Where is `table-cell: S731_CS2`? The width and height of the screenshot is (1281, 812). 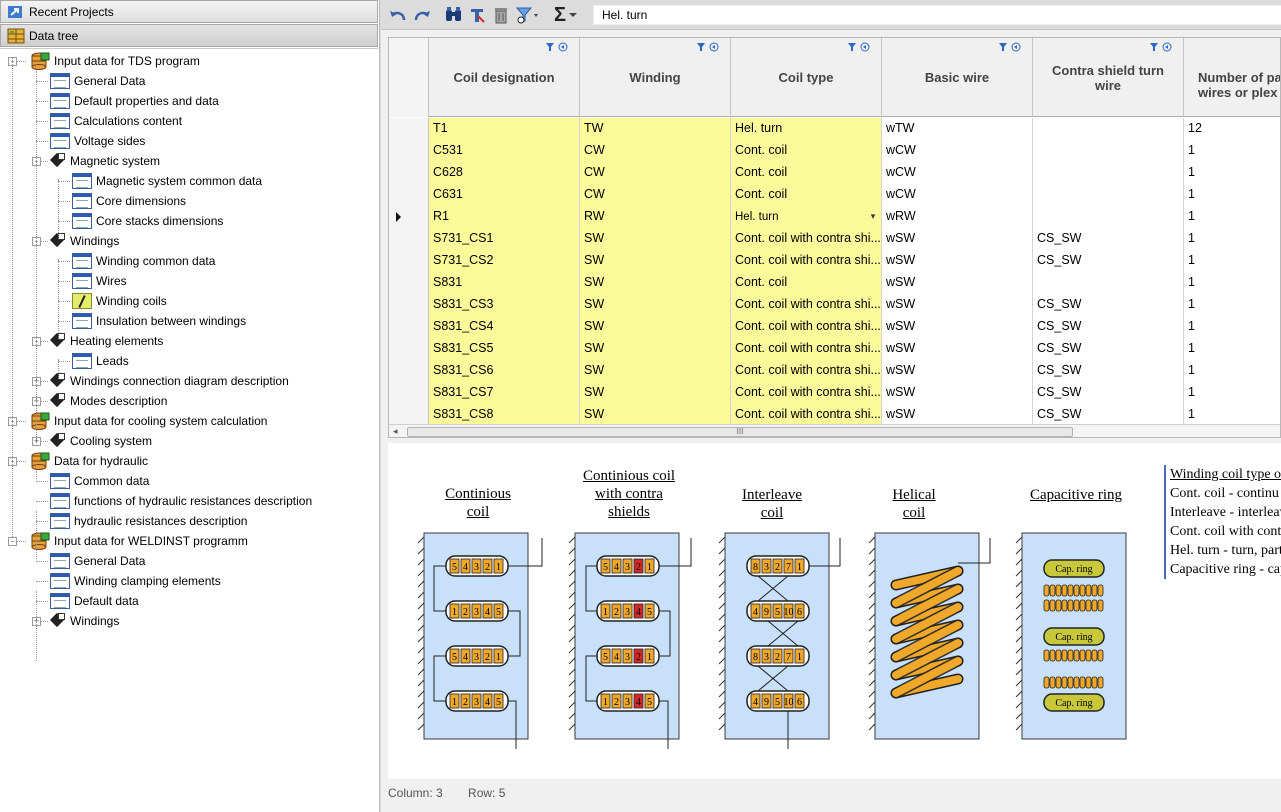 table-cell: S731_CS2 is located at coordinates (504, 261).